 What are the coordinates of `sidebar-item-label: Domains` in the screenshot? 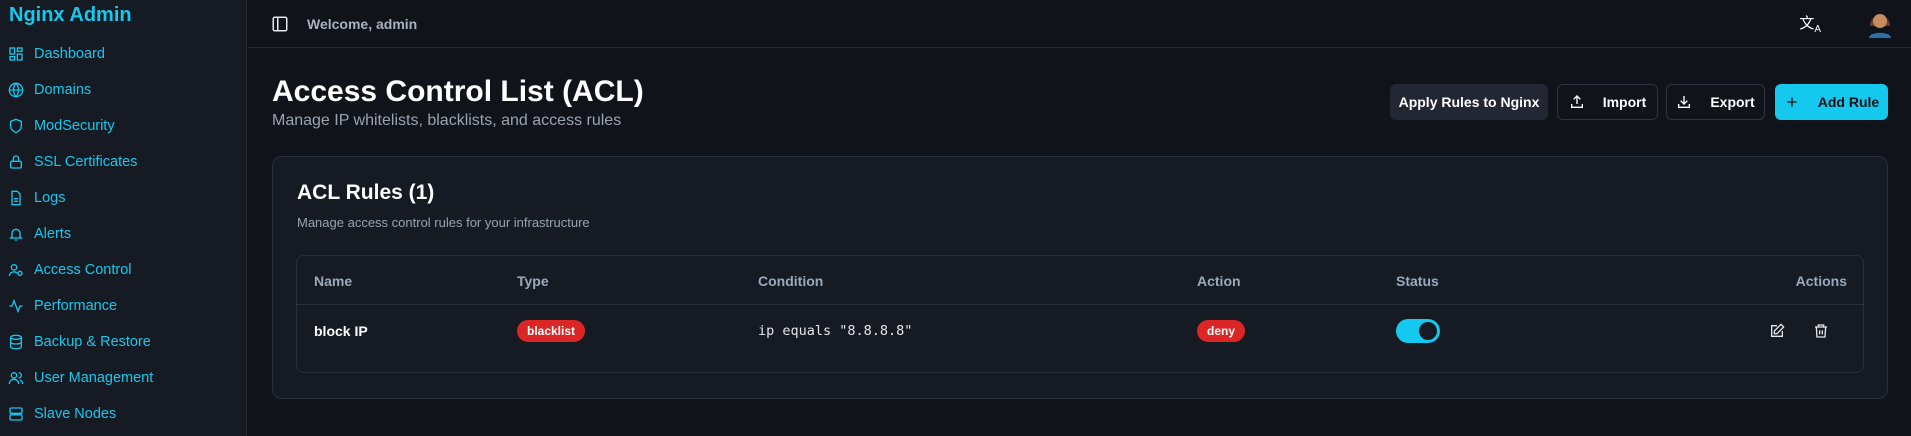 It's located at (63, 90).